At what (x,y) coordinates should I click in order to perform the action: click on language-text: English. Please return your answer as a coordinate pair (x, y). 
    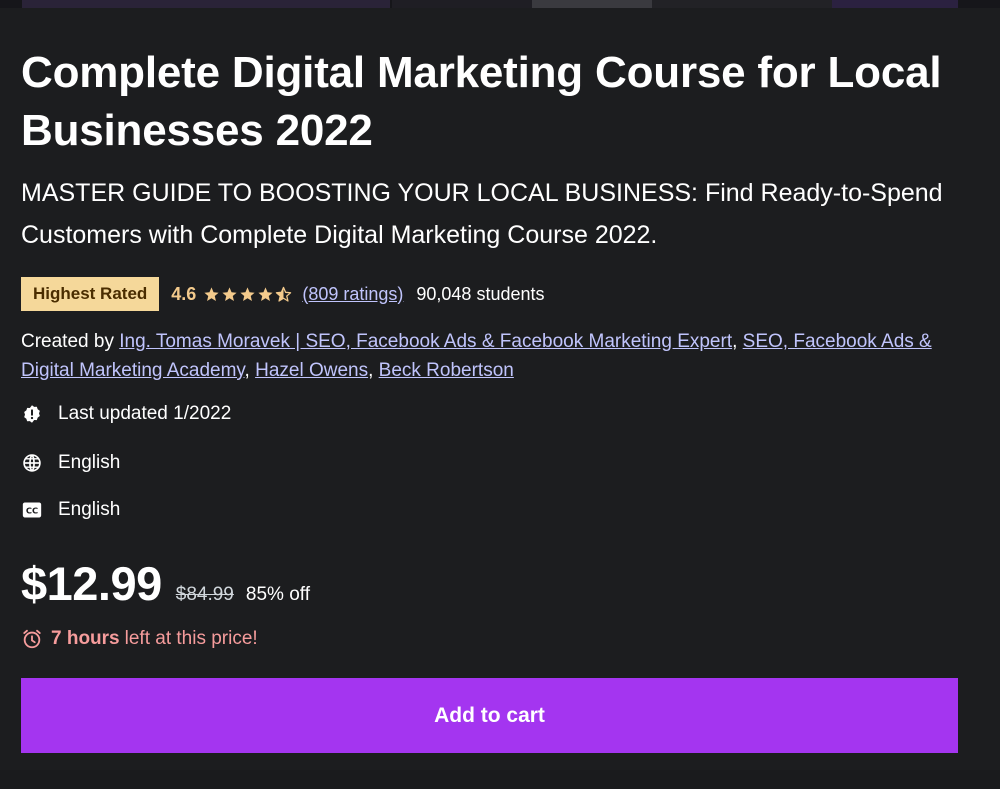
    Looking at the image, I should click on (89, 462).